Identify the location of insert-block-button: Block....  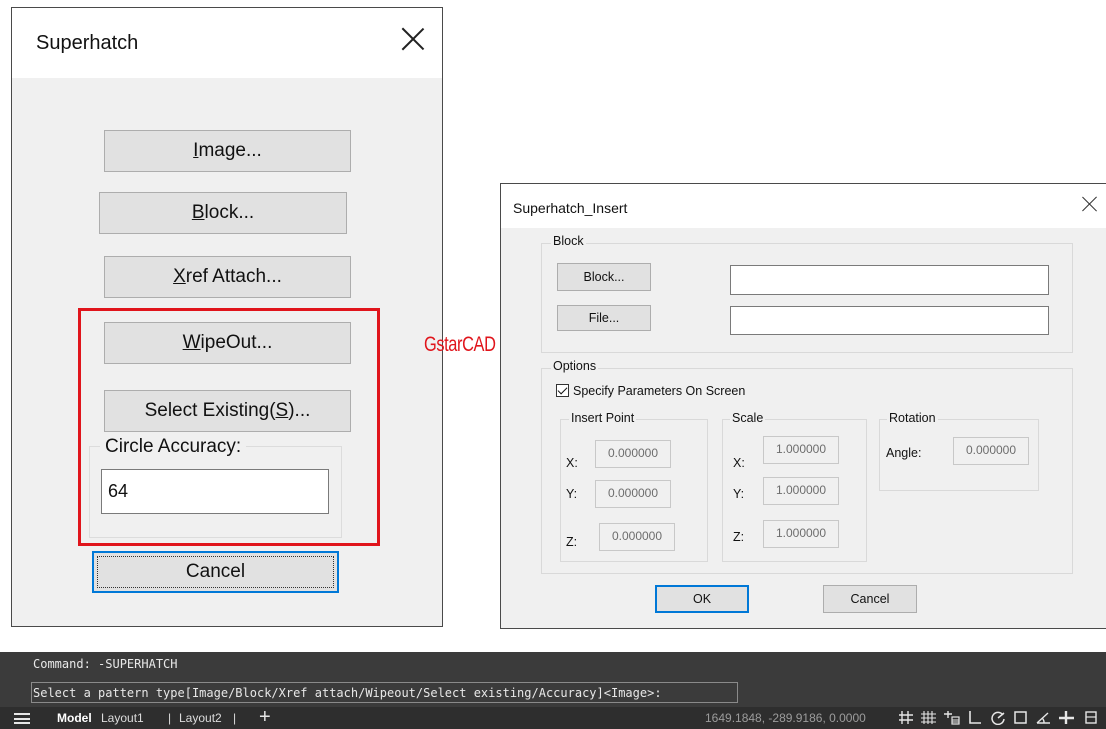
(604, 277).